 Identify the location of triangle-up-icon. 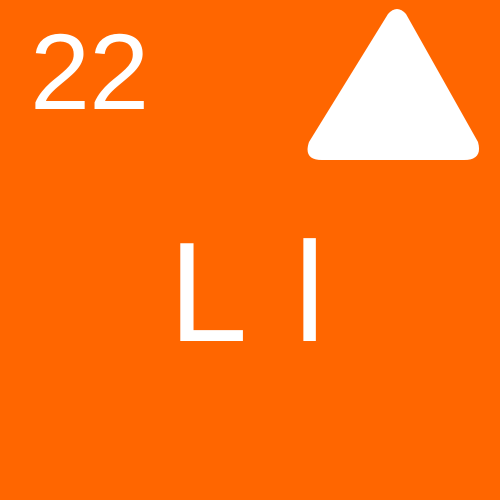
(393, 84).